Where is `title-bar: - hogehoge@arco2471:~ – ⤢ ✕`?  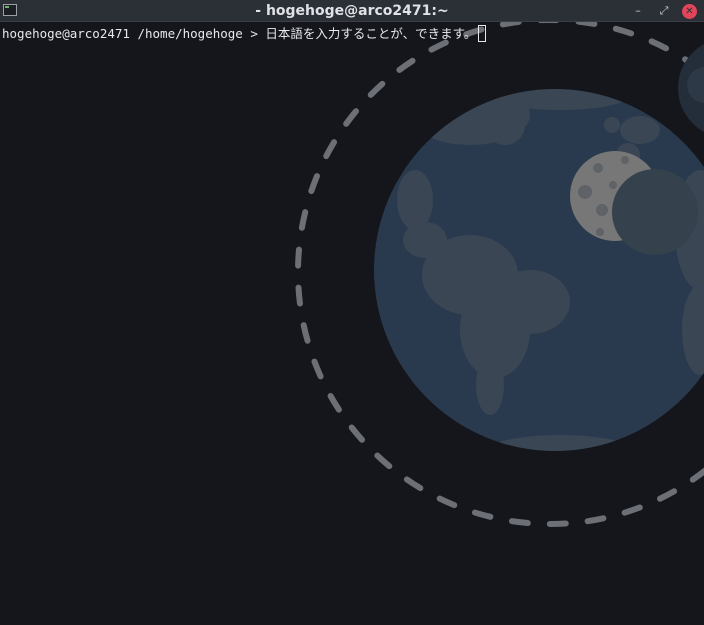
title-bar: - hogehoge@arco2471:~ – ⤢ ✕ is located at coordinates (352, 11).